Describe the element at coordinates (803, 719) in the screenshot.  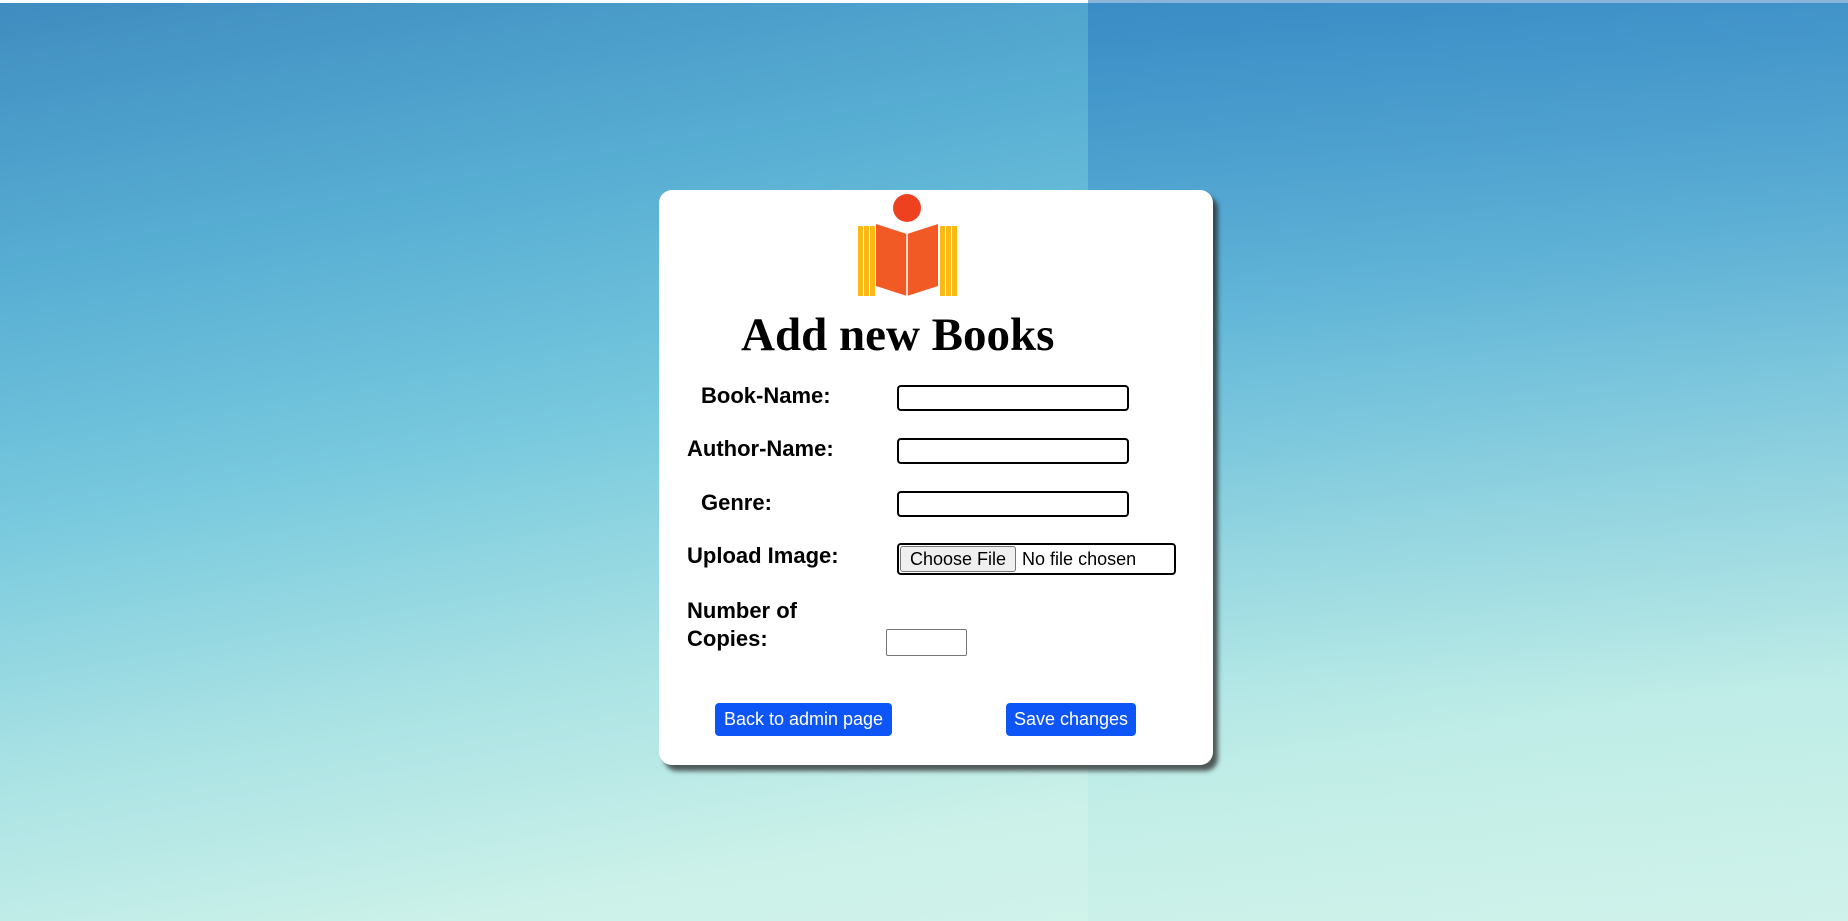
I see `back-to-admin-button: Back to admin page` at that location.